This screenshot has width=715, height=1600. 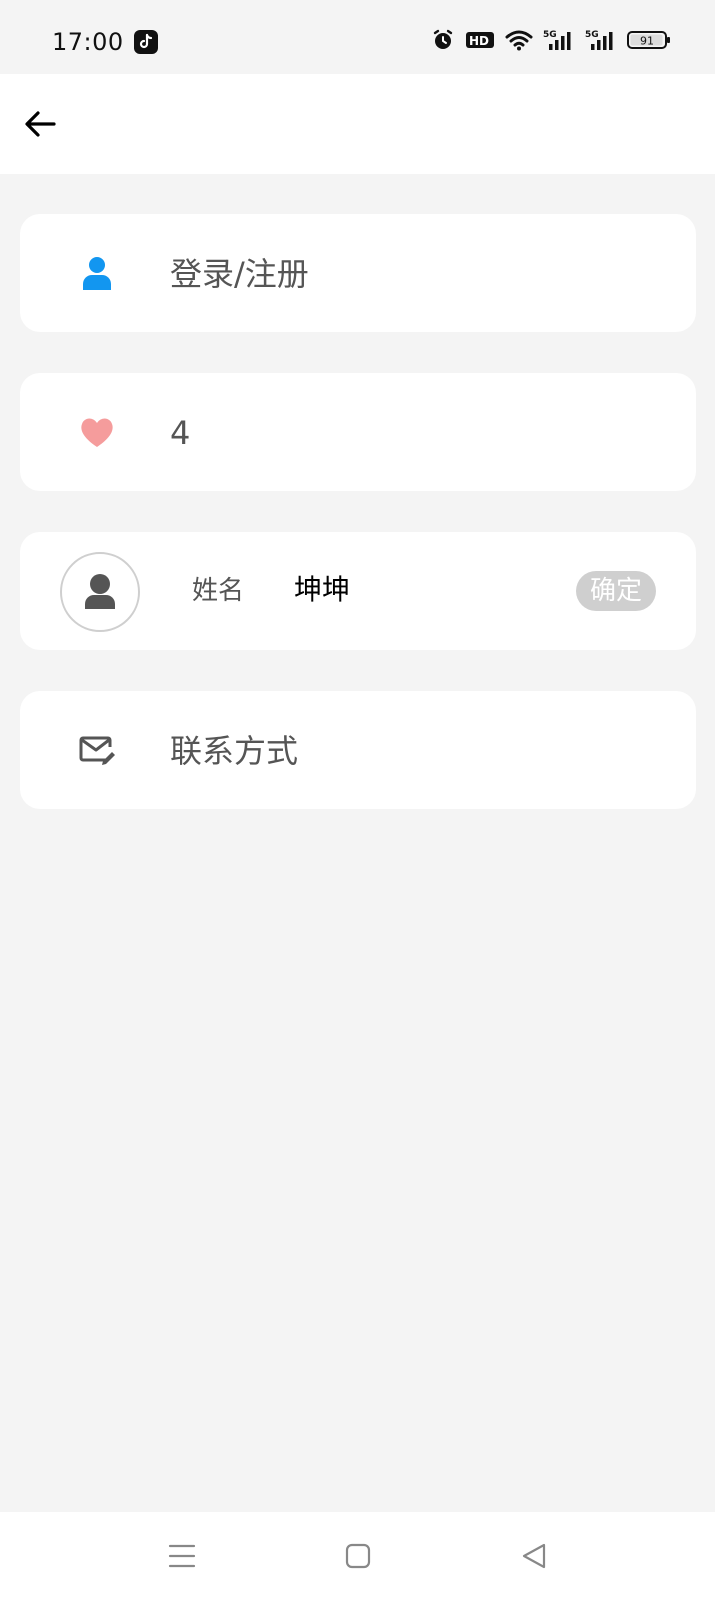 I want to click on battery-level: 91, so click(x=647, y=41).